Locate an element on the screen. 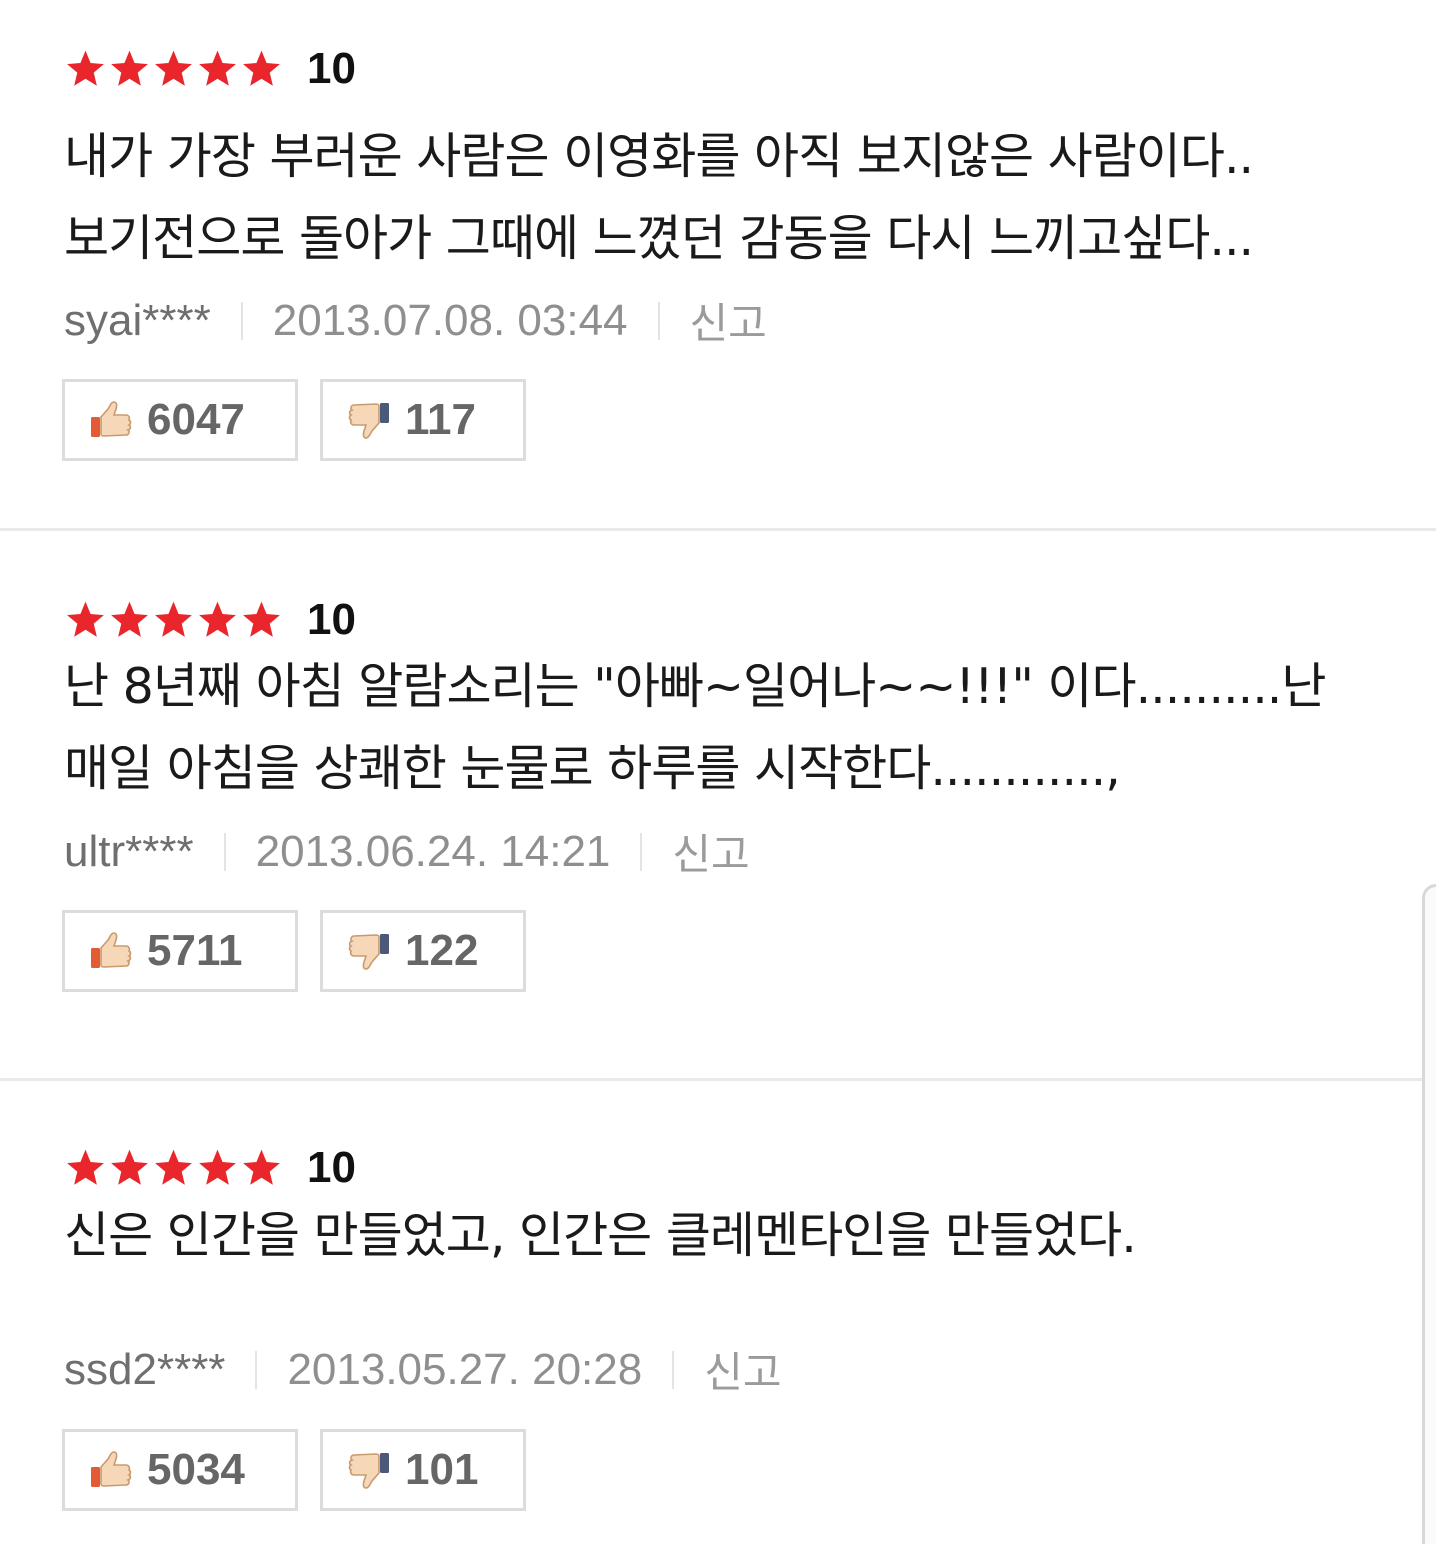 The height and width of the screenshot is (1544, 1436). review-meta: ultr**** 2013.06.24. 14:21 신고 is located at coordinates (407, 851).